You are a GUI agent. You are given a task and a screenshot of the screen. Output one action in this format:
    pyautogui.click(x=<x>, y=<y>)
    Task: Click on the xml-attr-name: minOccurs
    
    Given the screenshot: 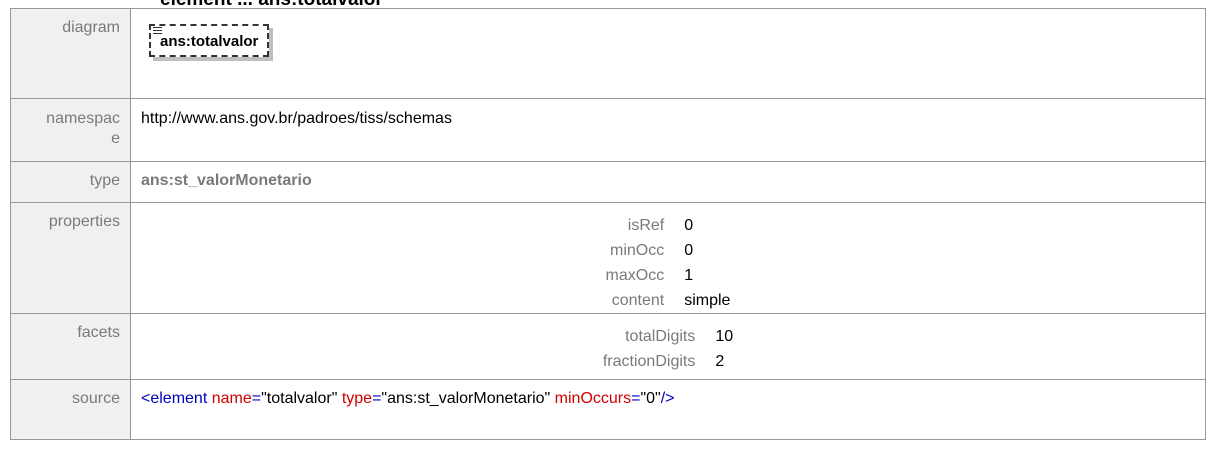 What is the action you would take?
    pyautogui.click(x=593, y=398)
    